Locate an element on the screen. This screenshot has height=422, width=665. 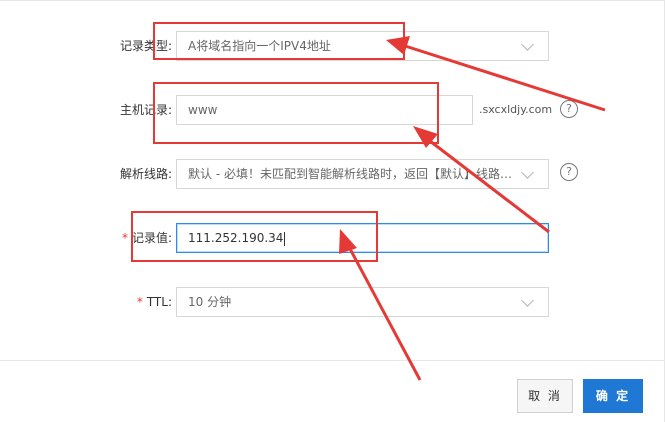
annotation-box-record-type is located at coordinates (279, 41).